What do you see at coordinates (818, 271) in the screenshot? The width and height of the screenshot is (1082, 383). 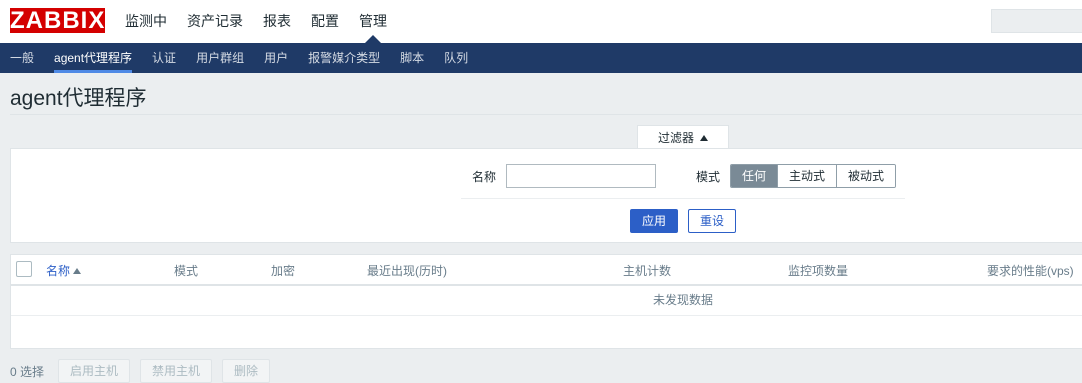 I see `column-header-item-count: 监控项数量` at bounding box center [818, 271].